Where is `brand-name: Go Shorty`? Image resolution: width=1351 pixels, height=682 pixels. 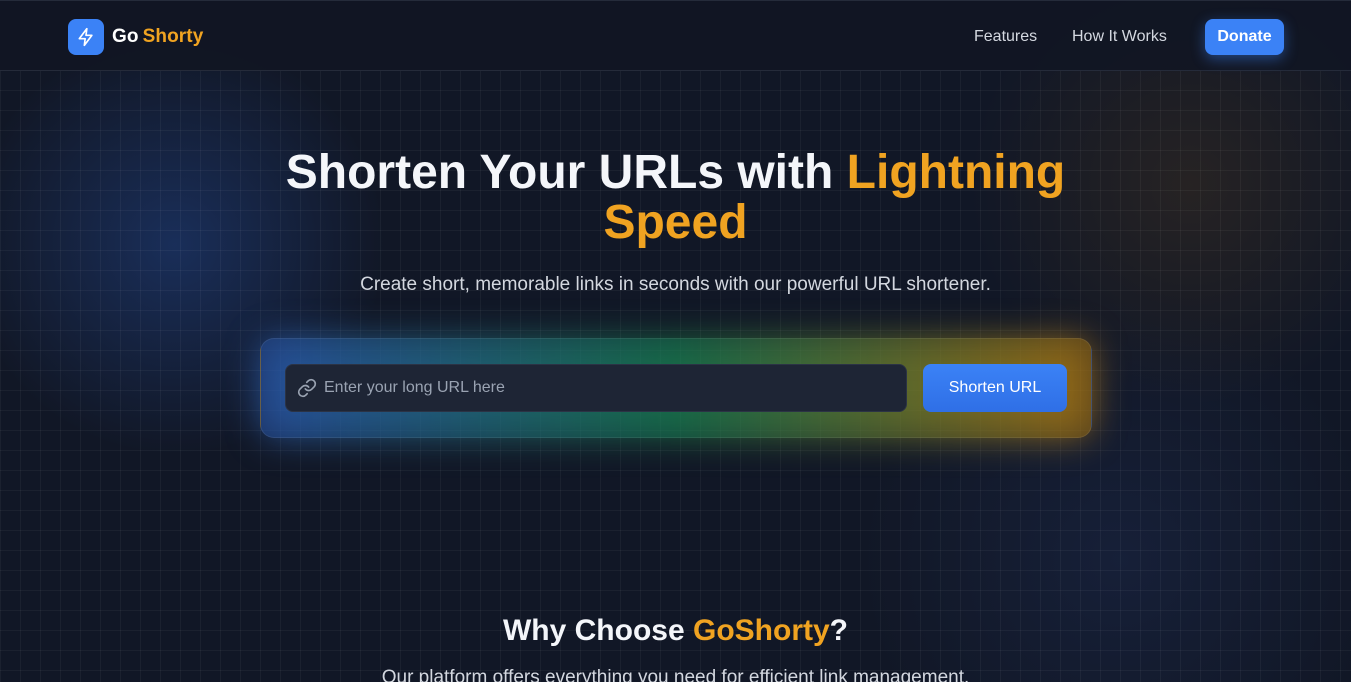
brand-name: Go Shorty is located at coordinates (157, 37).